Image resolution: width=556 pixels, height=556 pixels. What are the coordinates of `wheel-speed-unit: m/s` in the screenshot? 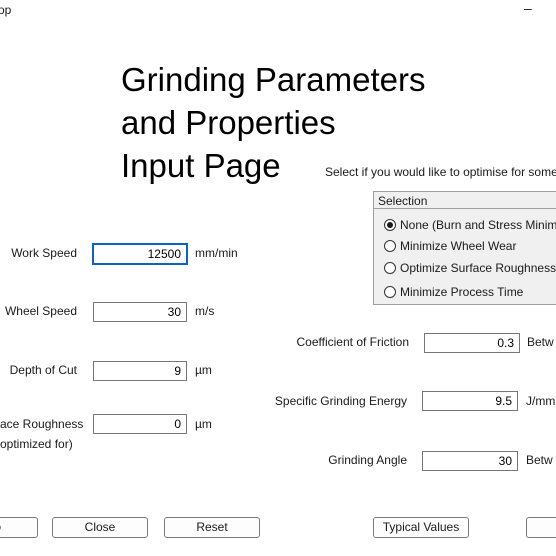 It's located at (205, 311).